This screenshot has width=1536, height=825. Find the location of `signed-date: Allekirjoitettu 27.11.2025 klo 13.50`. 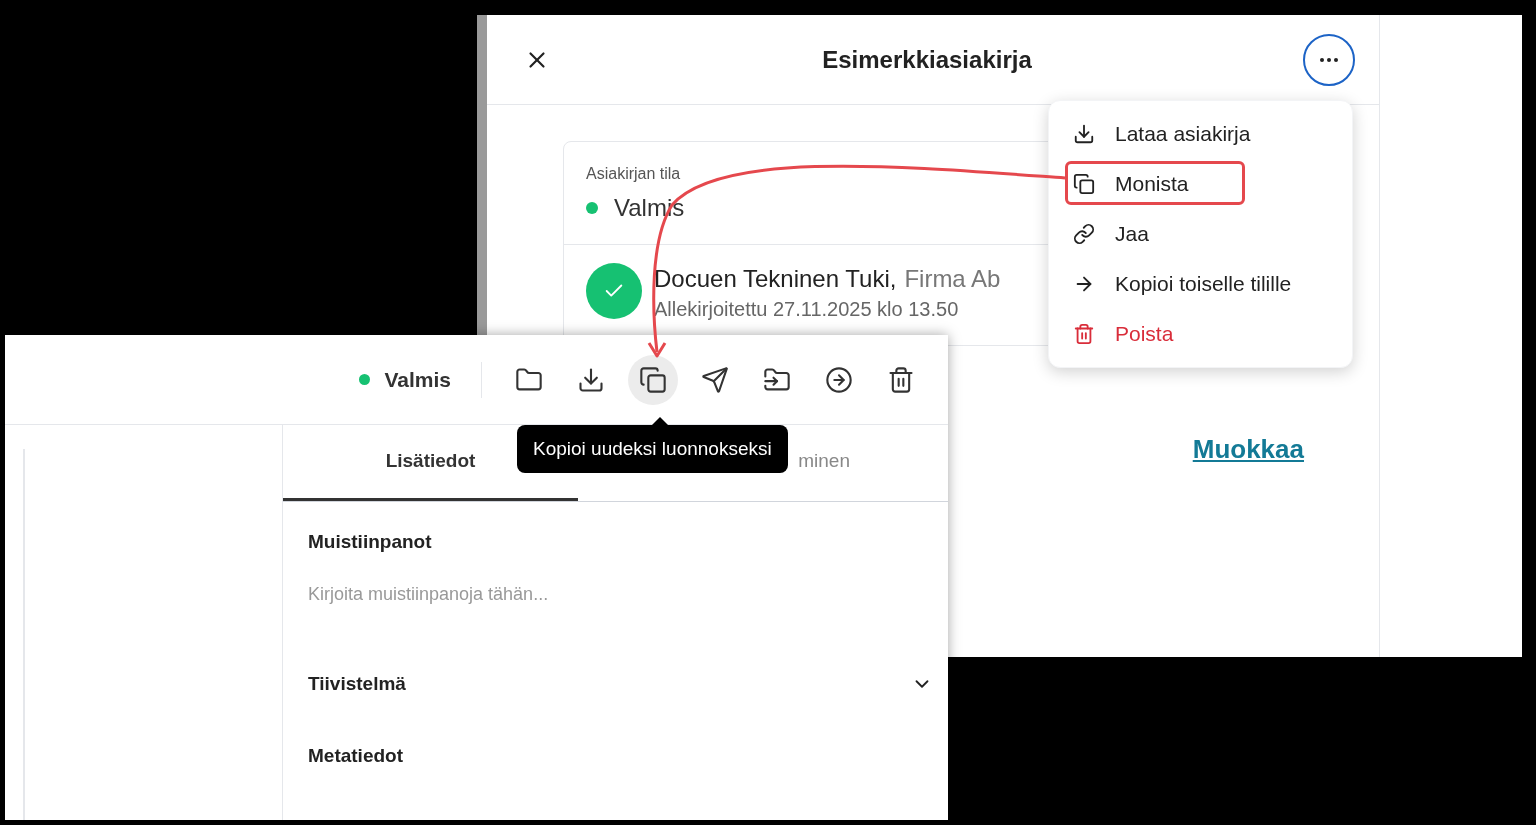

signed-date: Allekirjoitettu 27.11.2025 klo 13.50 is located at coordinates (807, 309).